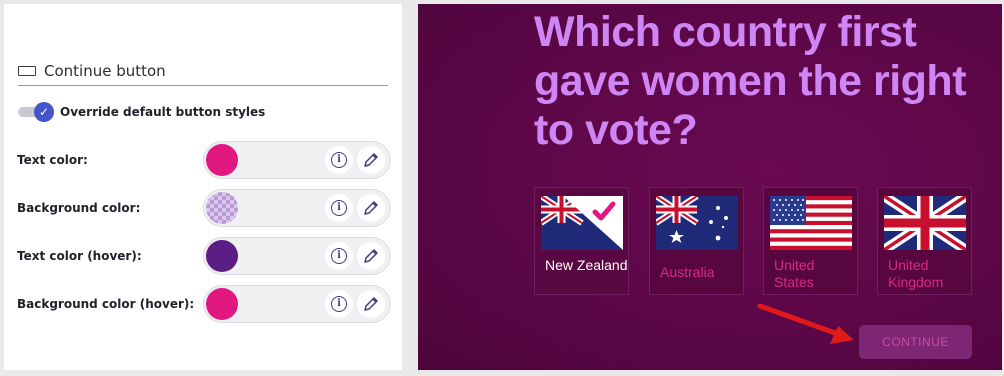 Image resolution: width=1004 pixels, height=376 pixels. What do you see at coordinates (915, 342) in the screenshot?
I see `continue-button: CONTINUE` at bounding box center [915, 342].